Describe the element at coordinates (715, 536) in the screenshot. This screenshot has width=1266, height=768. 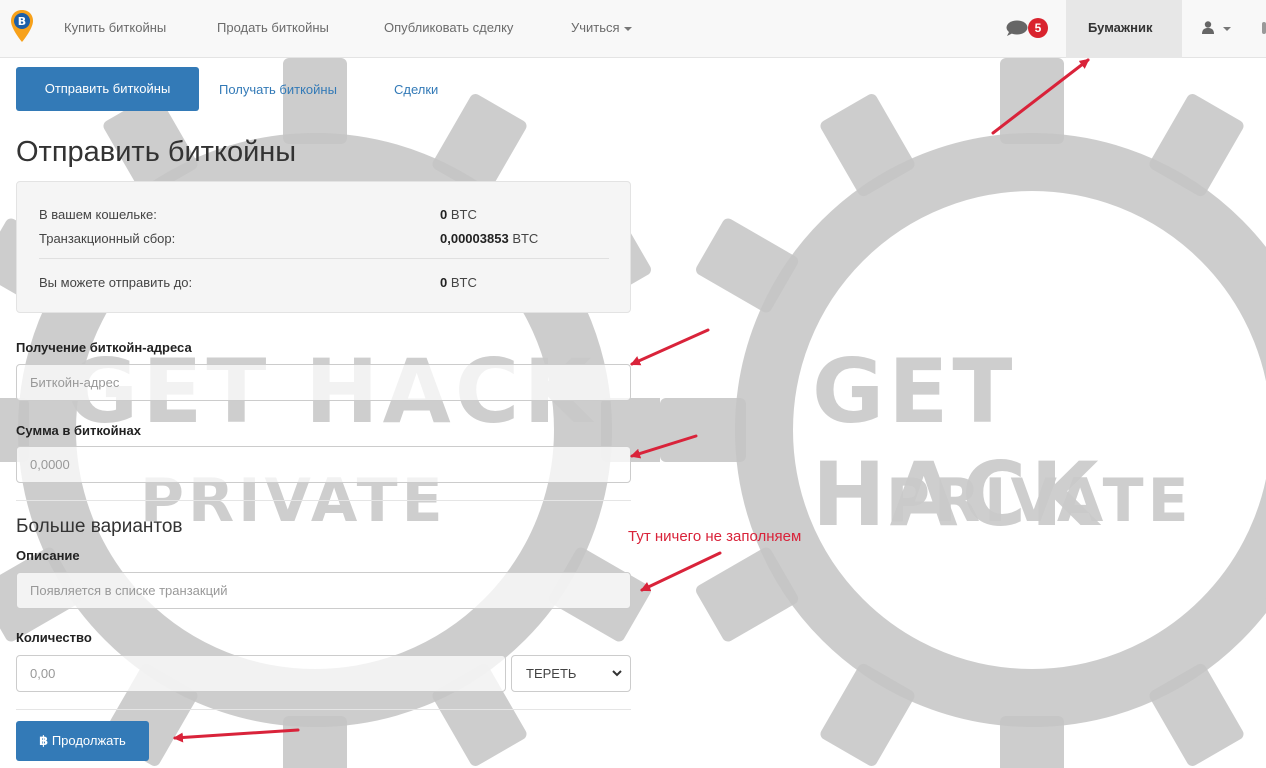
I see `annotation-note: Тут ничего не заполняем` at that location.